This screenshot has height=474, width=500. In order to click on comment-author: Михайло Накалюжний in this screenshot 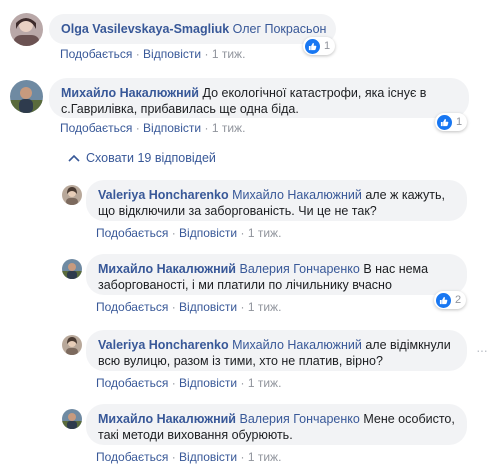, I will do `click(130, 93)`.